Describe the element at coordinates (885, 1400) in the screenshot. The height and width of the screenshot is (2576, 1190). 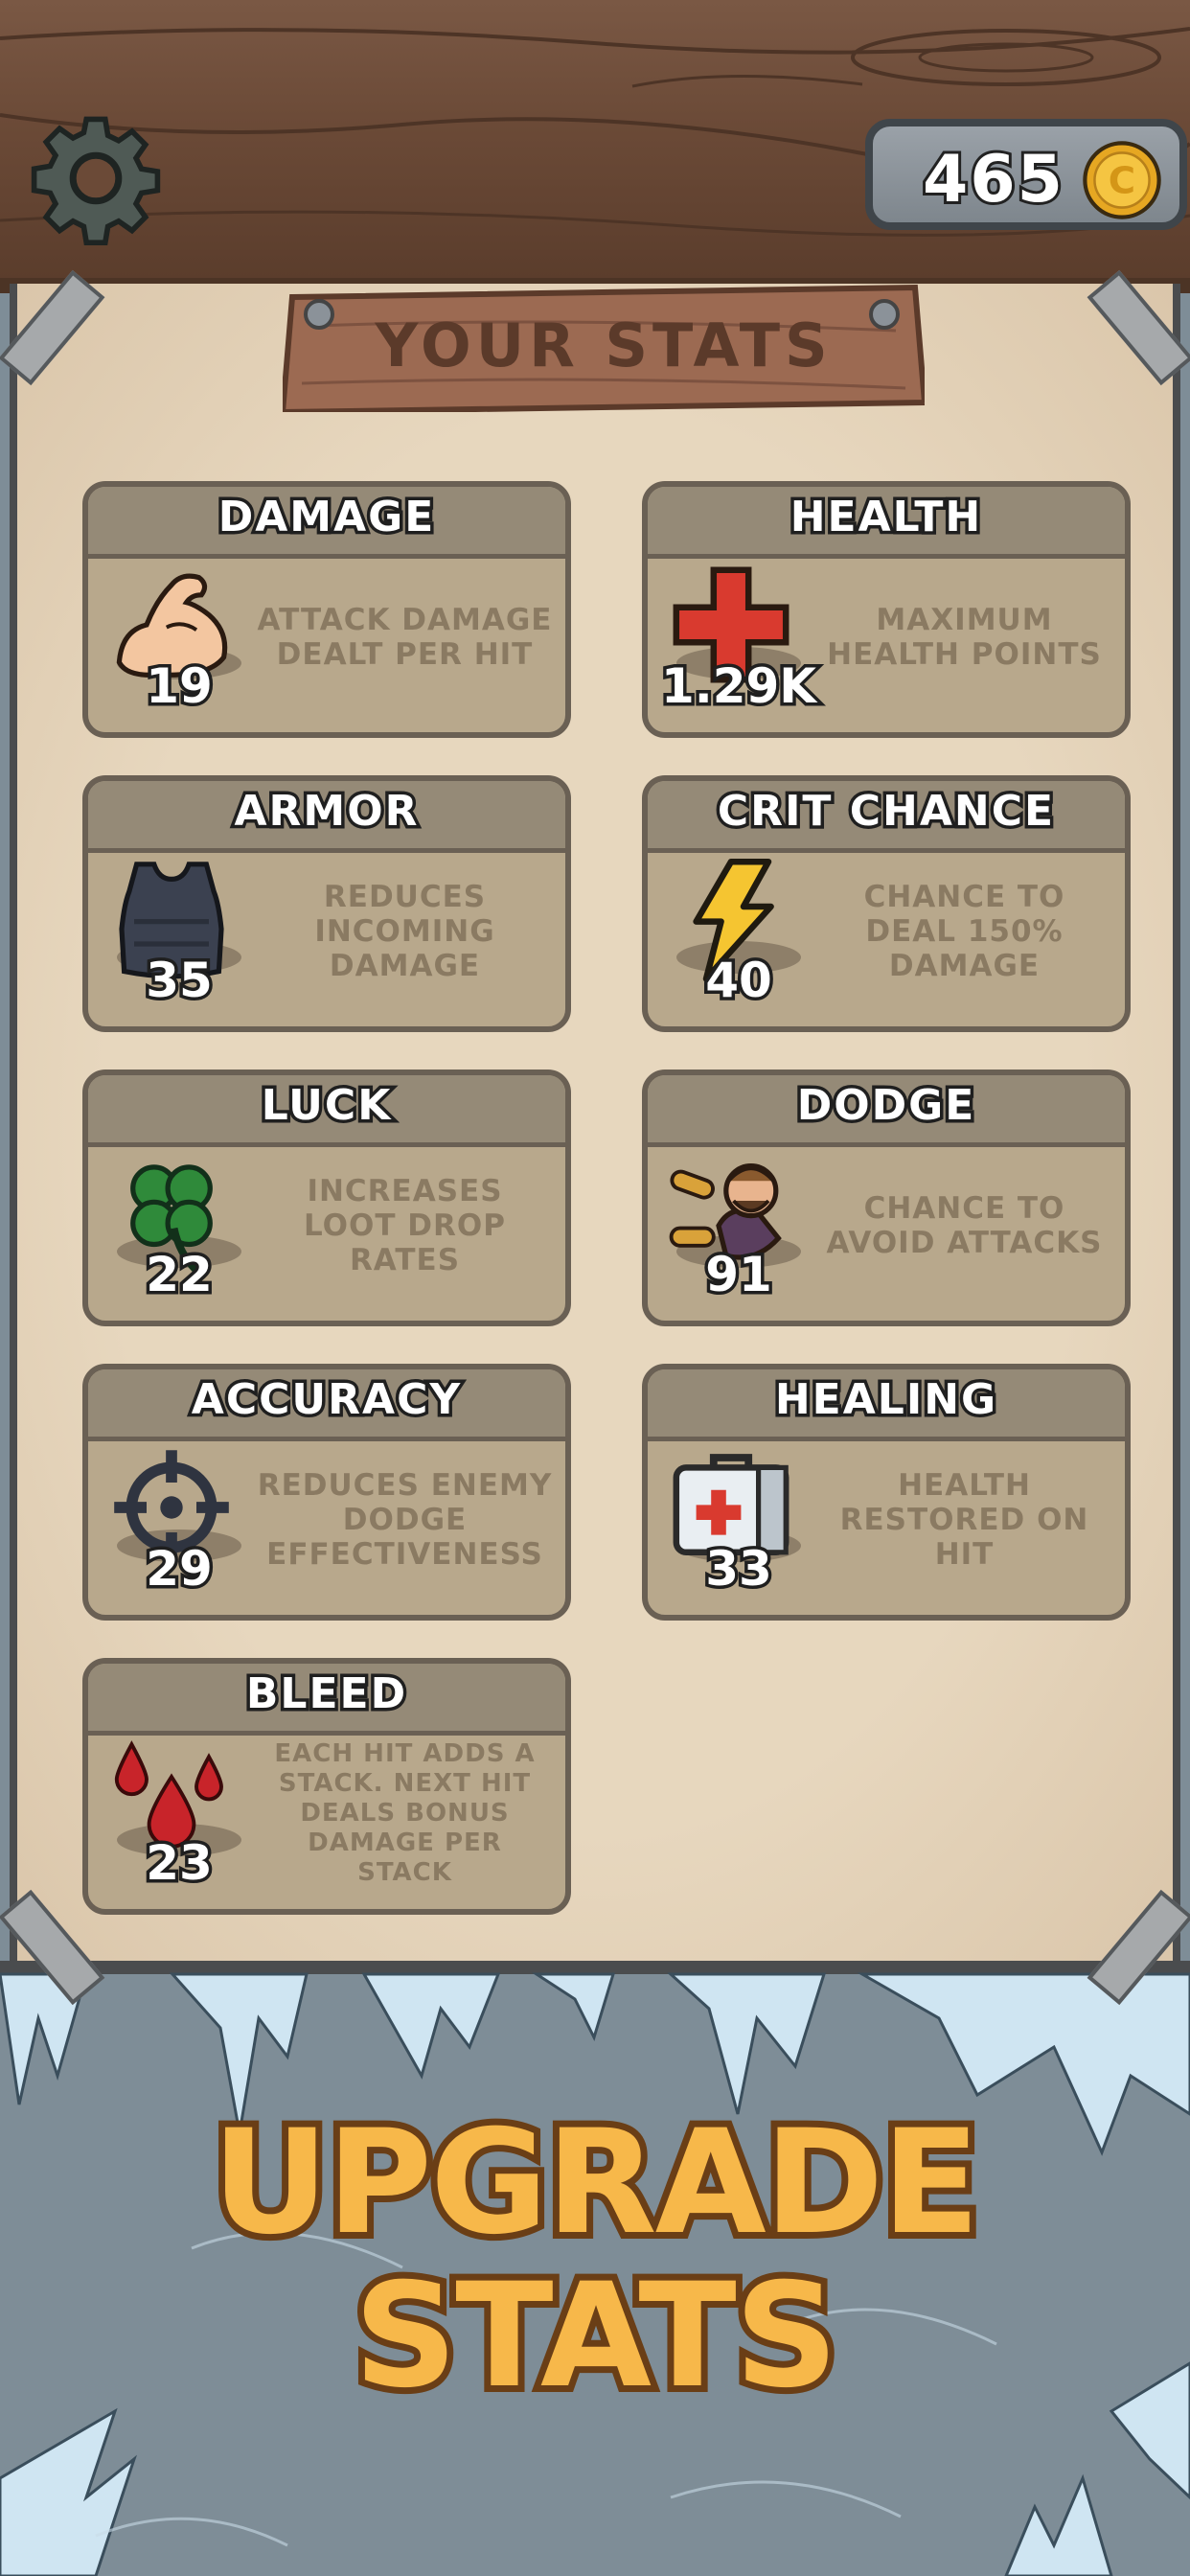
I see `stat-name: HEALING` at that location.